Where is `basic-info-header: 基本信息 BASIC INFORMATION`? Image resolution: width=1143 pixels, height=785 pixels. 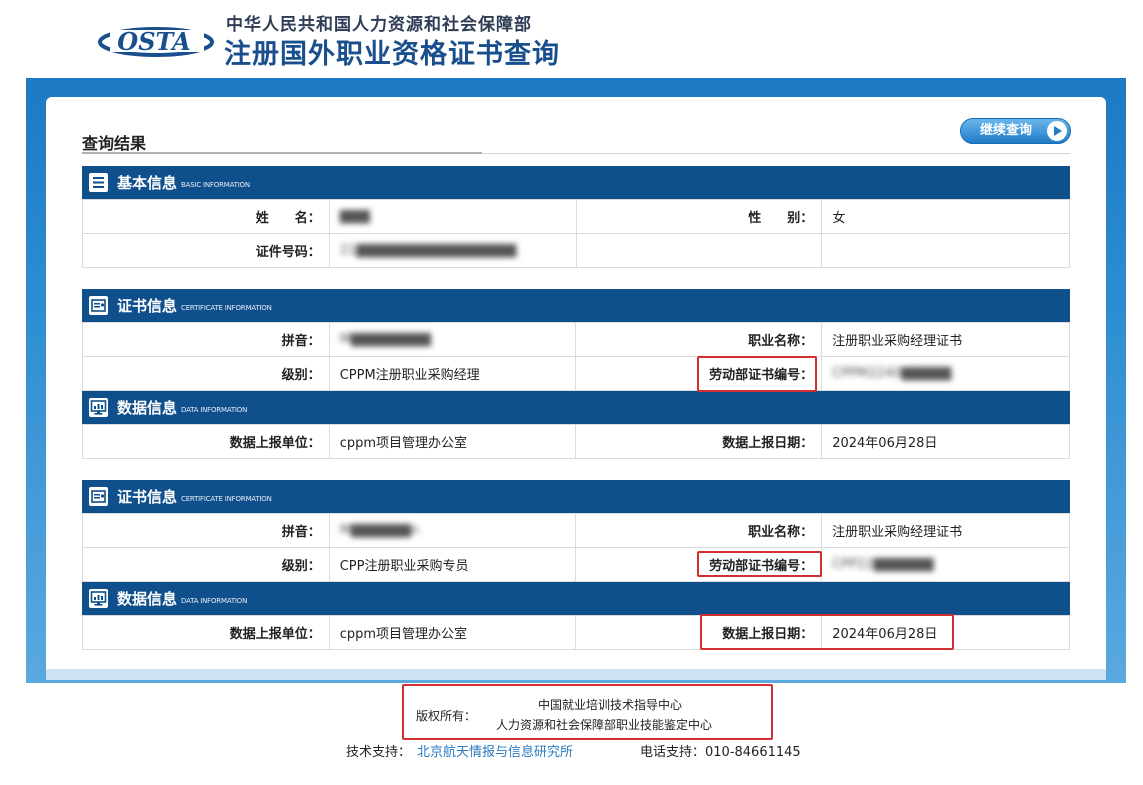
basic-info-header: 基本信息 BASIC INFORMATION is located at coordinates (576, 182).